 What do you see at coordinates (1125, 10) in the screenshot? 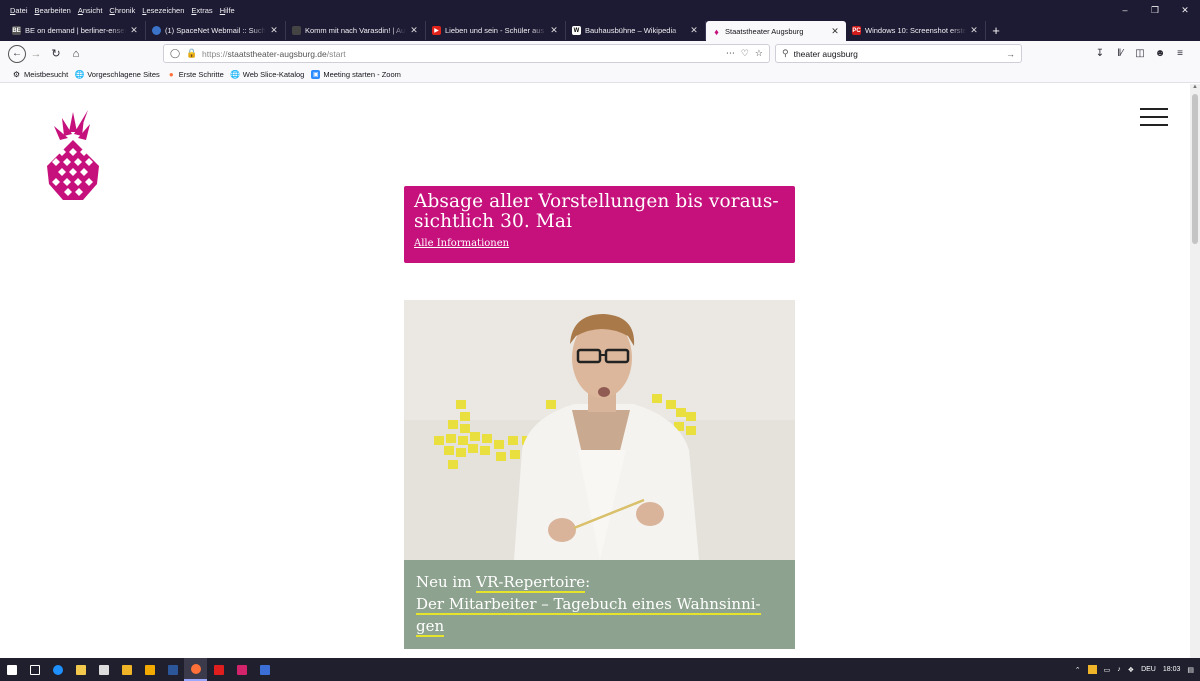
I see `minimize-icon: –` at bounding box center [1125, 10].